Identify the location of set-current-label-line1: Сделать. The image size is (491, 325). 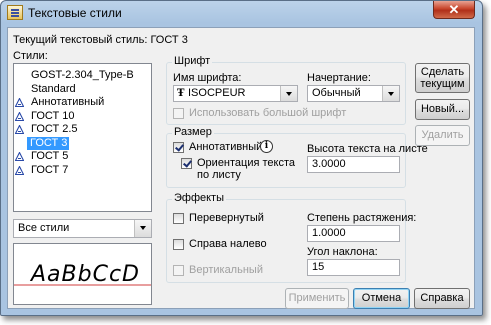
(442, 72).